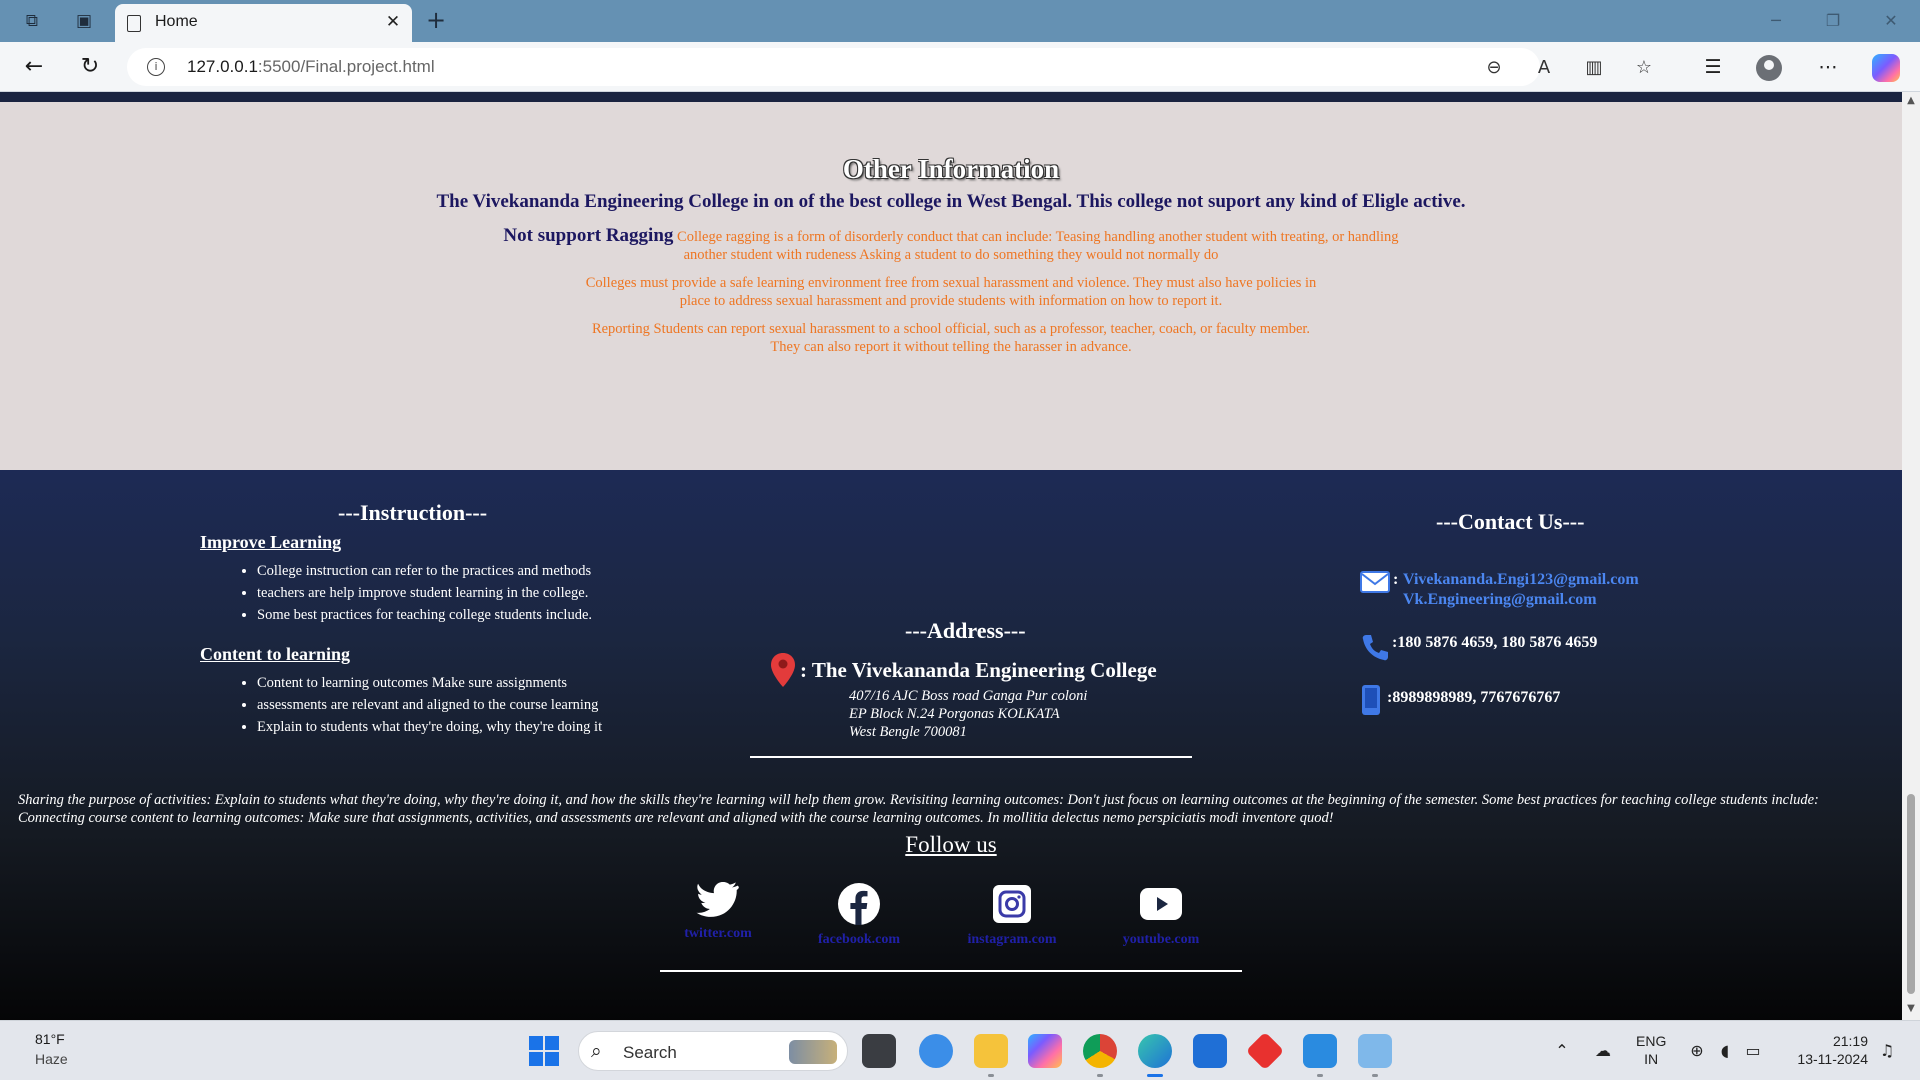  I want to click on edge-icon, so click(1155, 1051).